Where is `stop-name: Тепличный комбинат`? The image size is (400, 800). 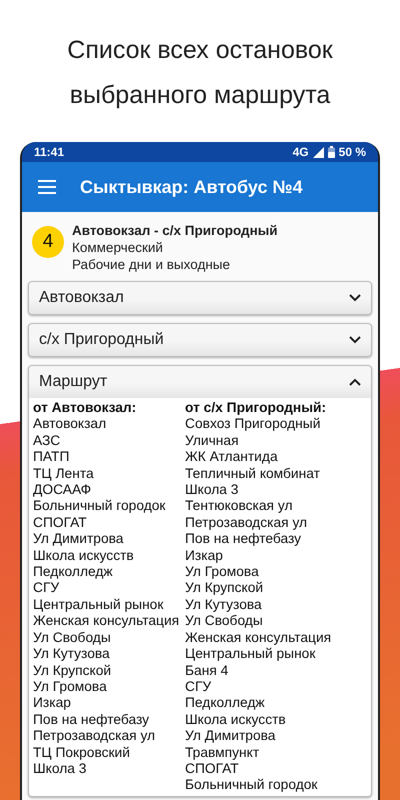
stop-name: Тепличный комбинат is located at coordinates (253, 474).